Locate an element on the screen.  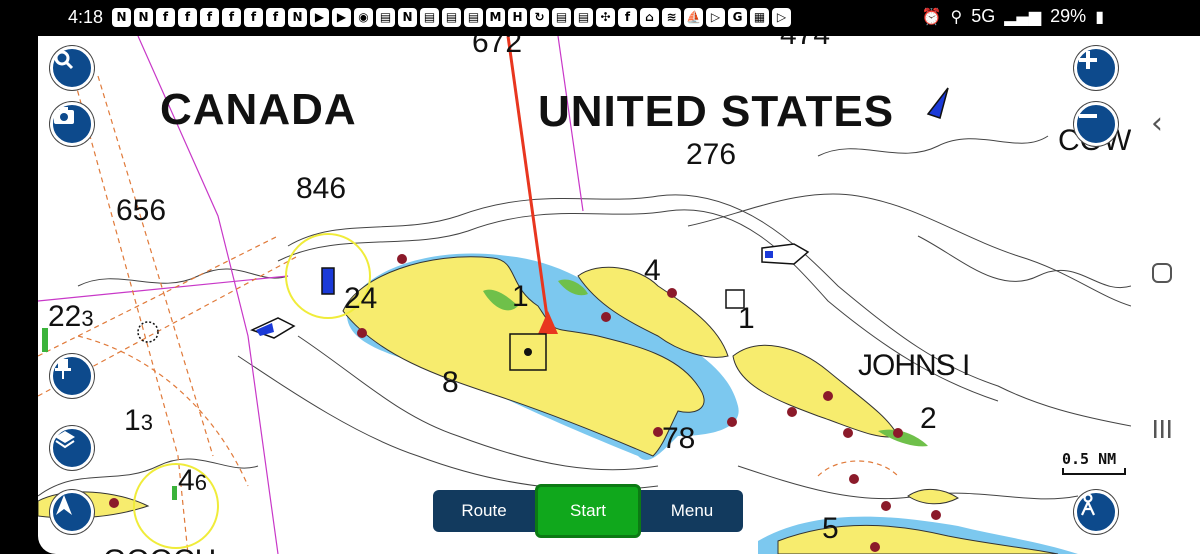
scale-label: 0.5 NM is located at coordinates (1089, 459).